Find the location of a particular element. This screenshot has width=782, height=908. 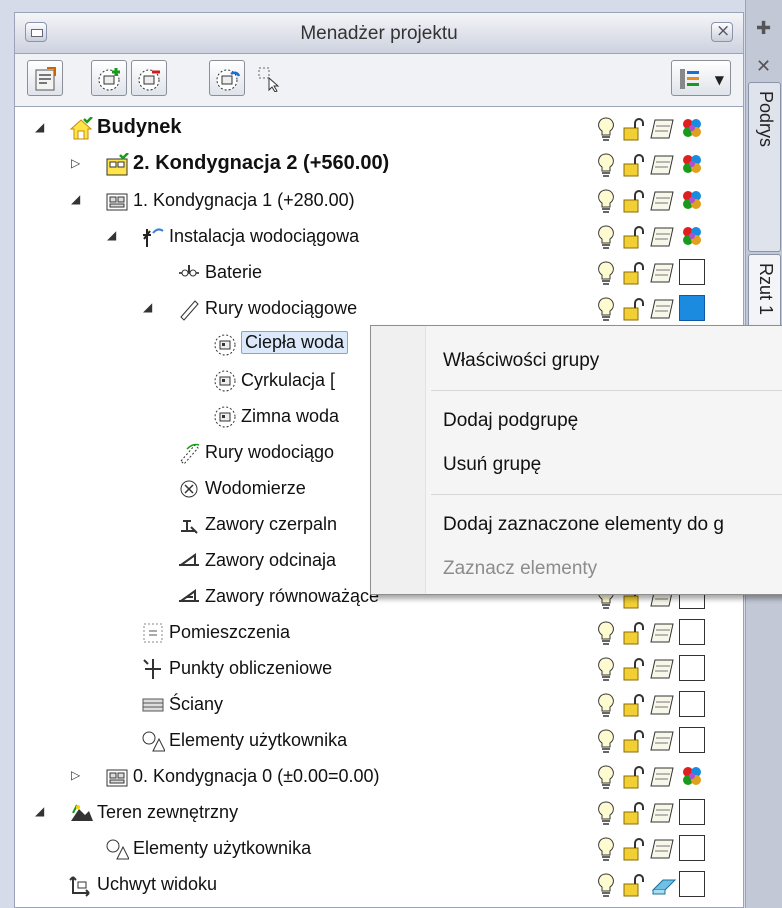

tree-item-label: Ściany is located at coordinates (196, 704).